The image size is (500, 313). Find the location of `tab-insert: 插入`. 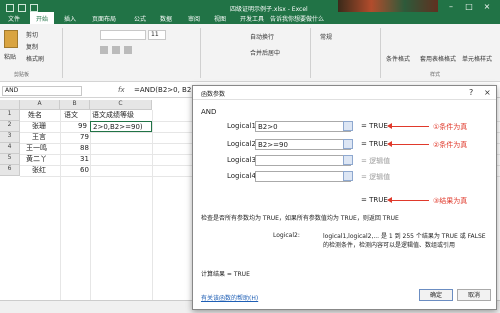

tab-insert: 插入 is located at coordinates (70, 18).